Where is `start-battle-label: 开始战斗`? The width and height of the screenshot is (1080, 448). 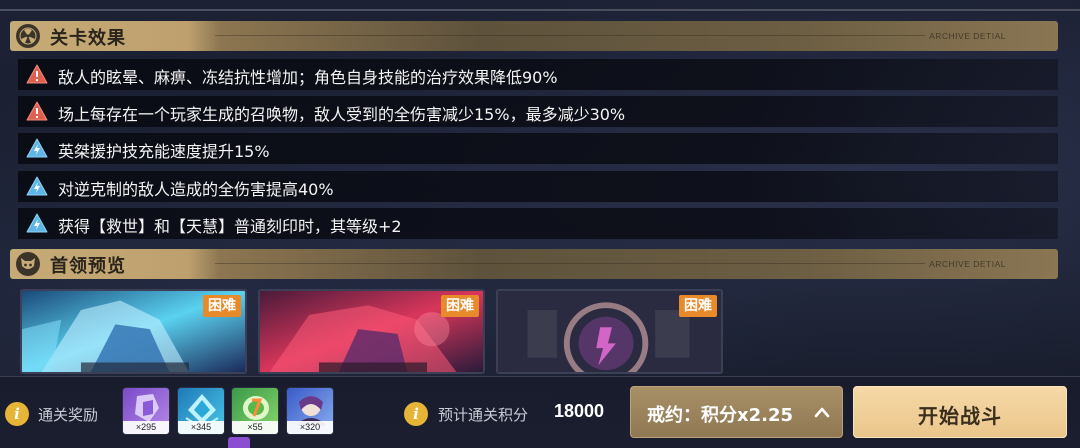 start-battle-label: 开始战斗 is located at coordinates (960, 416).